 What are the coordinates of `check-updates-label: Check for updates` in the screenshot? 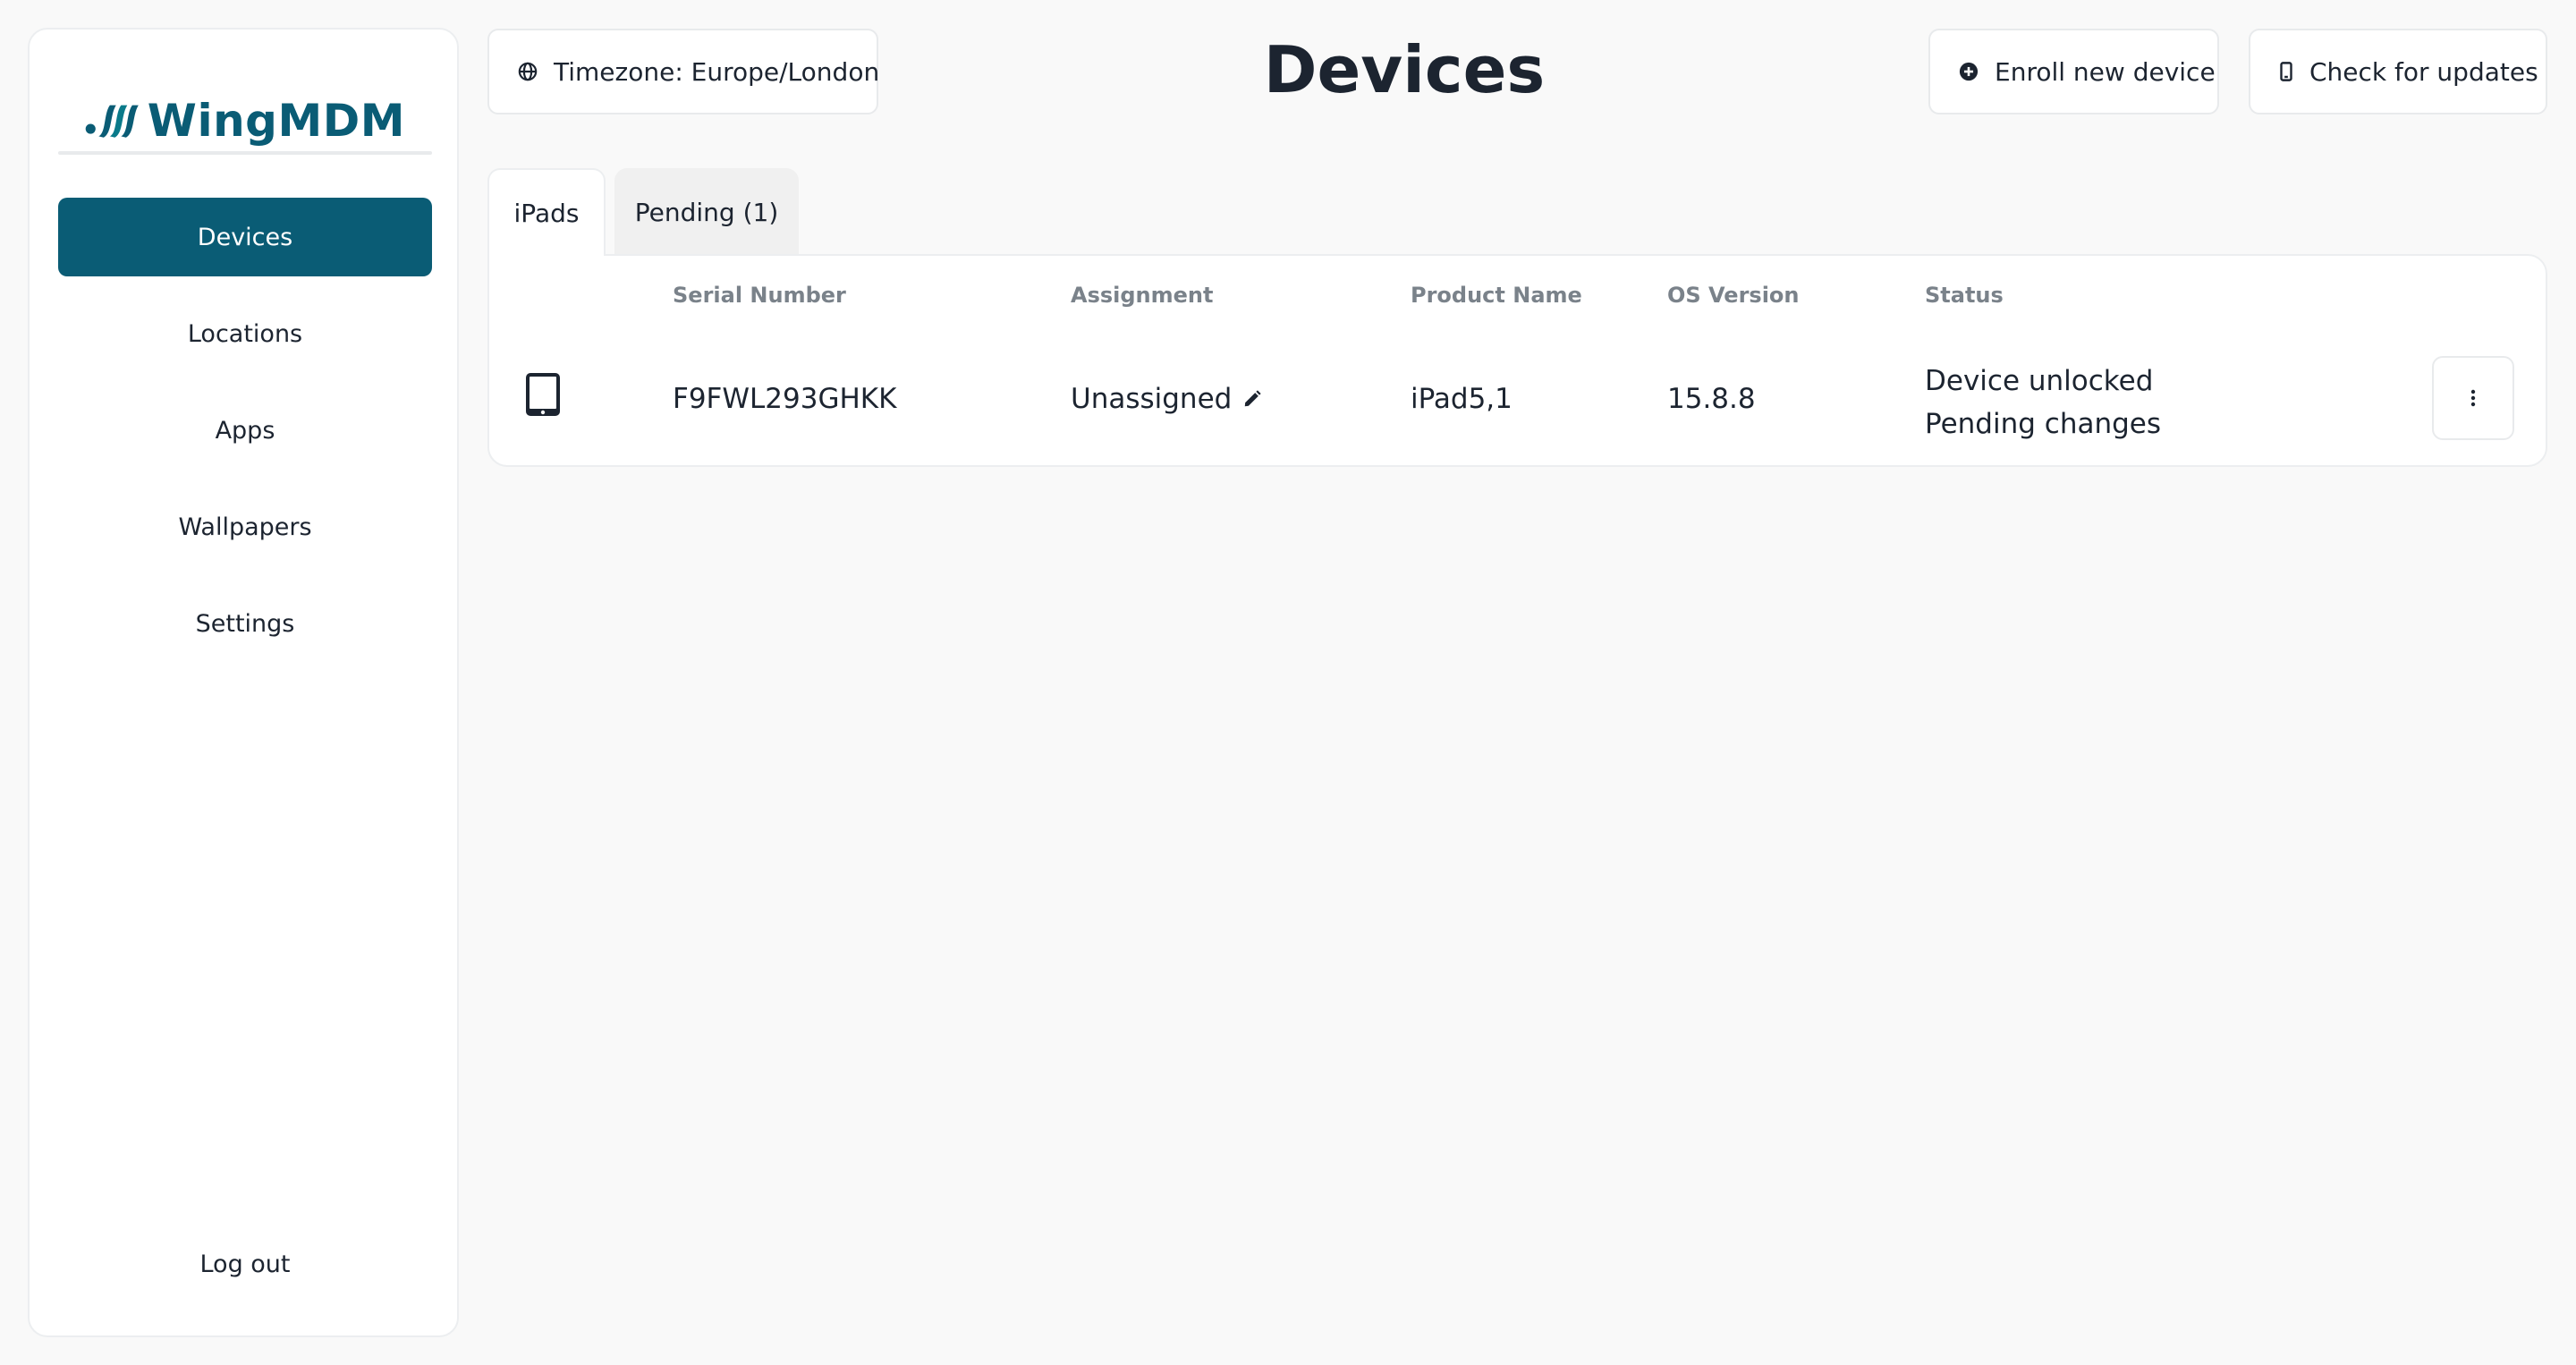 It's located at (2423, 71).